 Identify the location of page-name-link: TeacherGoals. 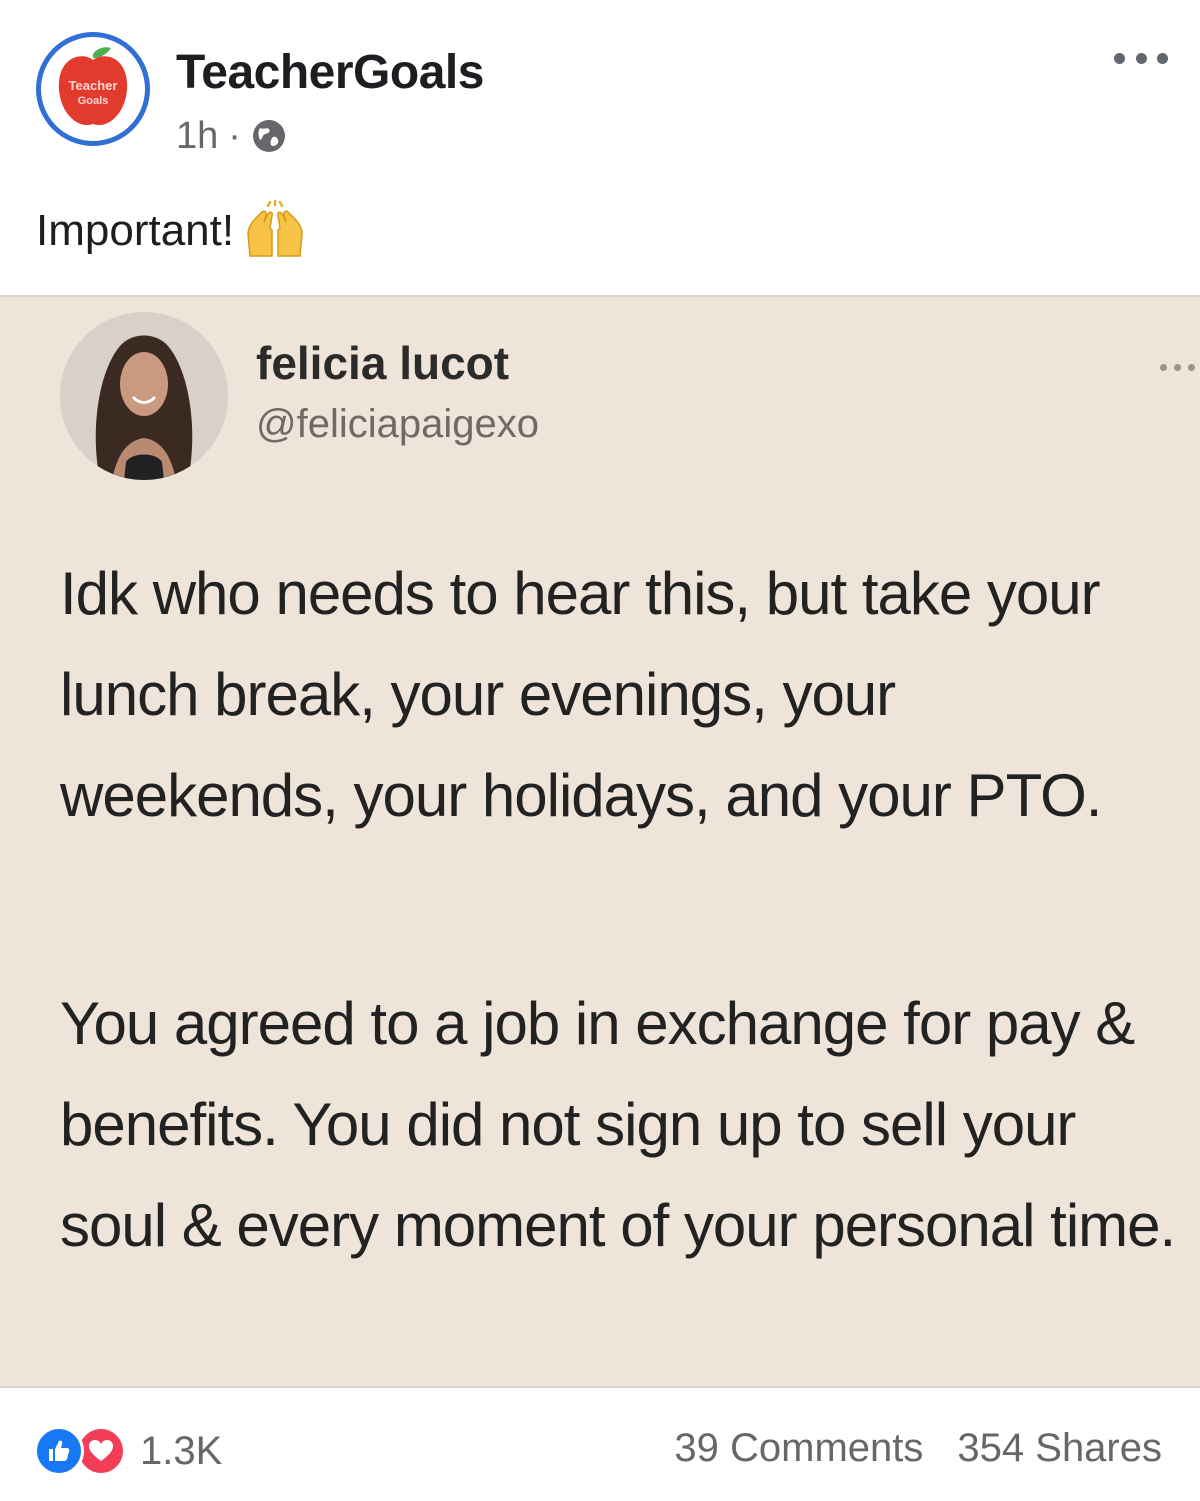
(330, 73).